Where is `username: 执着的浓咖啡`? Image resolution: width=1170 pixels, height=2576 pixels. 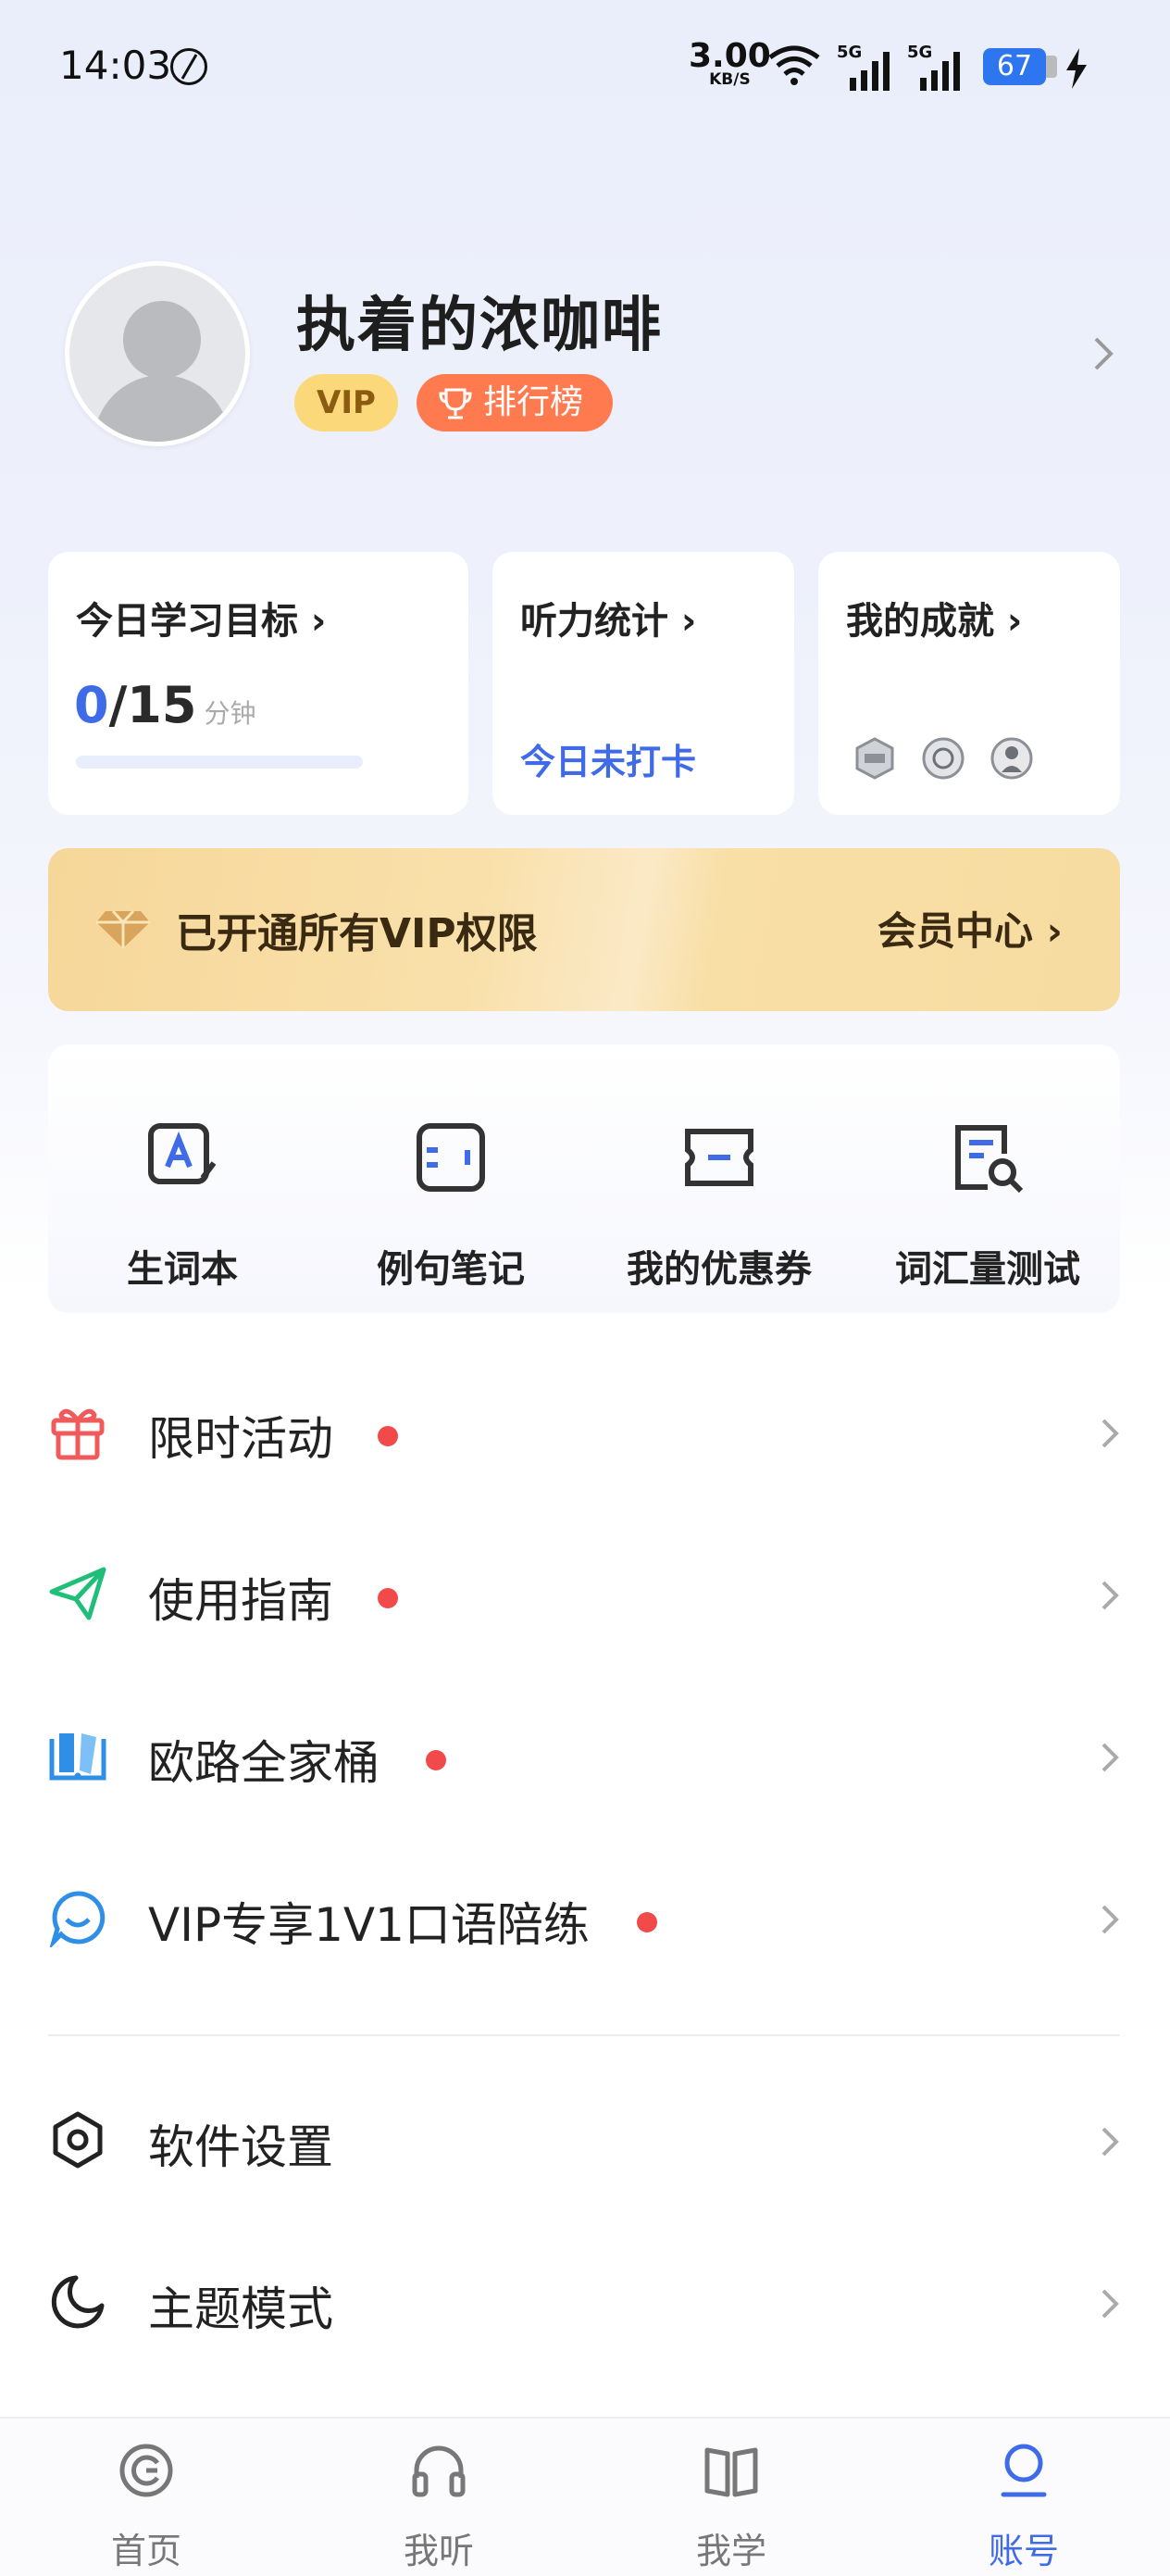
username: 执着的浓咖啡 is located at coordinates (479, 321).